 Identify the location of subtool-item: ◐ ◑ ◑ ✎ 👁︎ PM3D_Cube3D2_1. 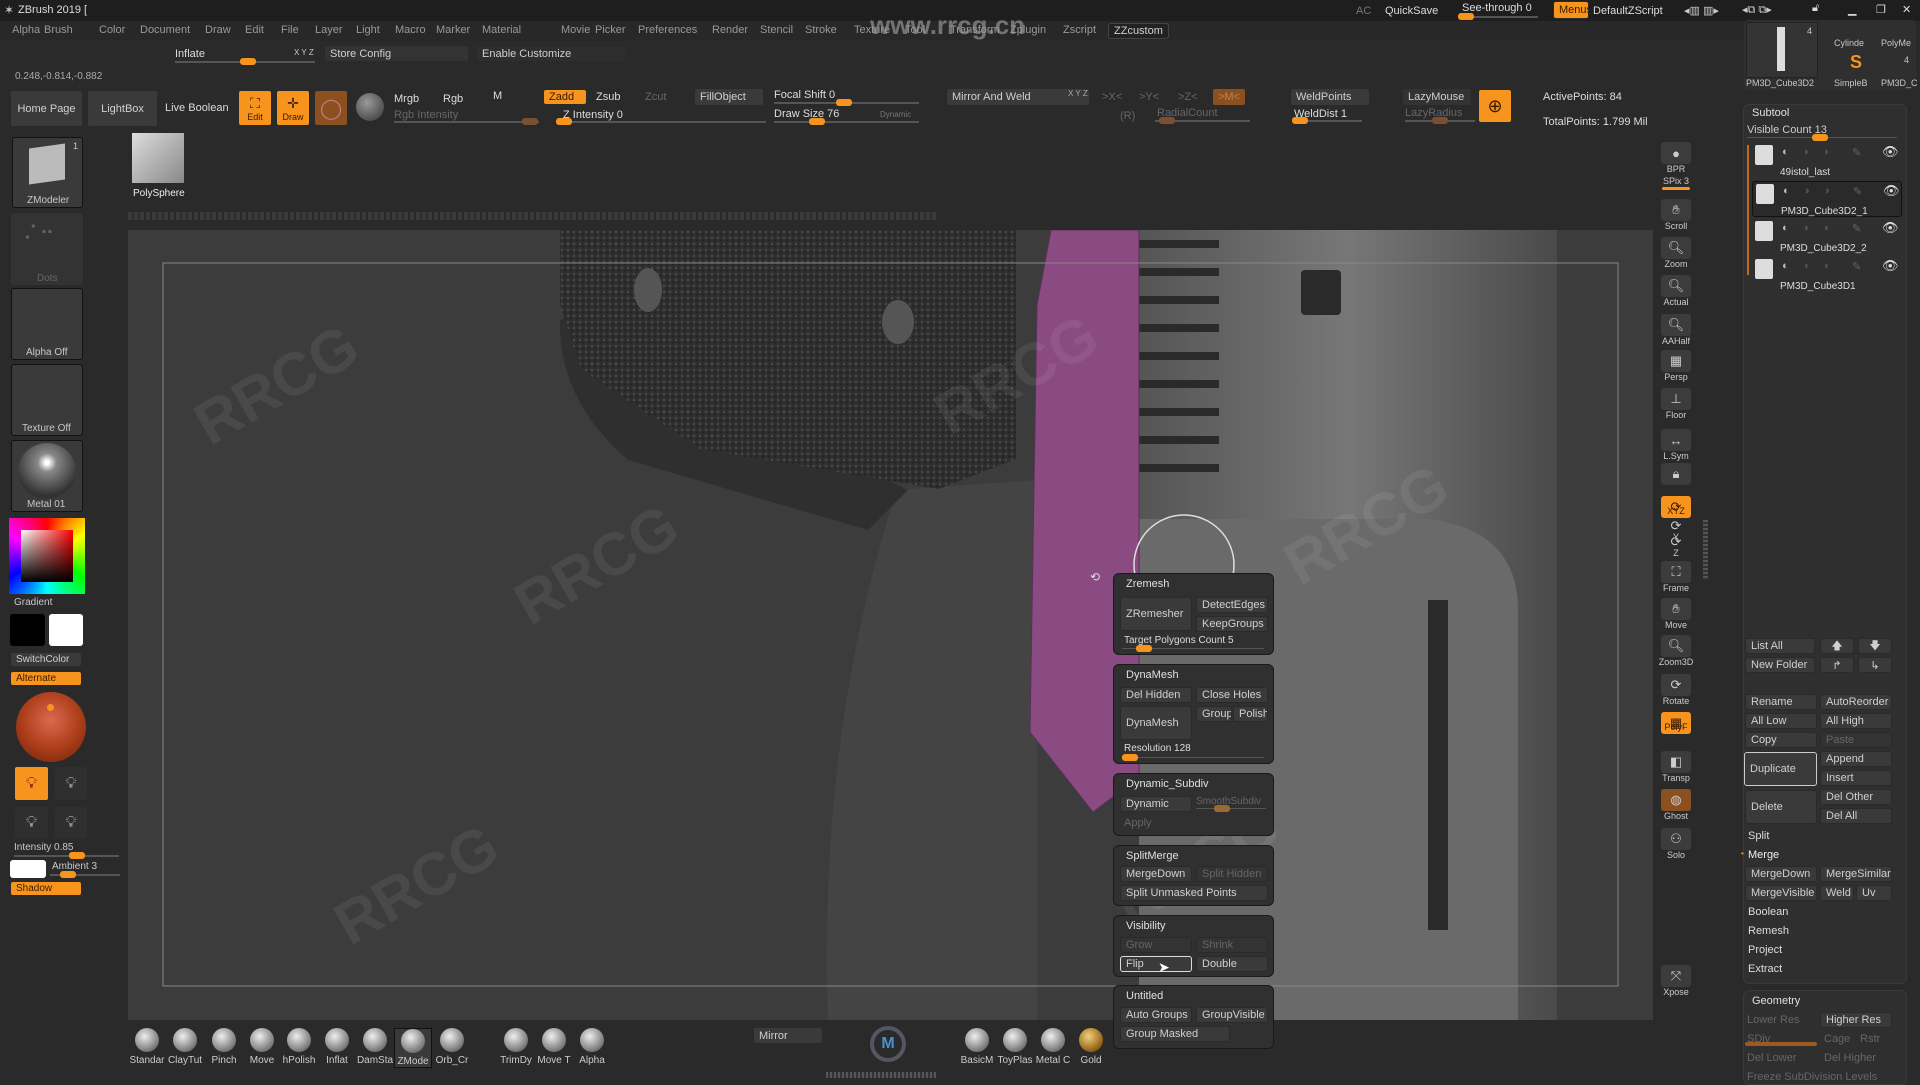
(1827, 199).